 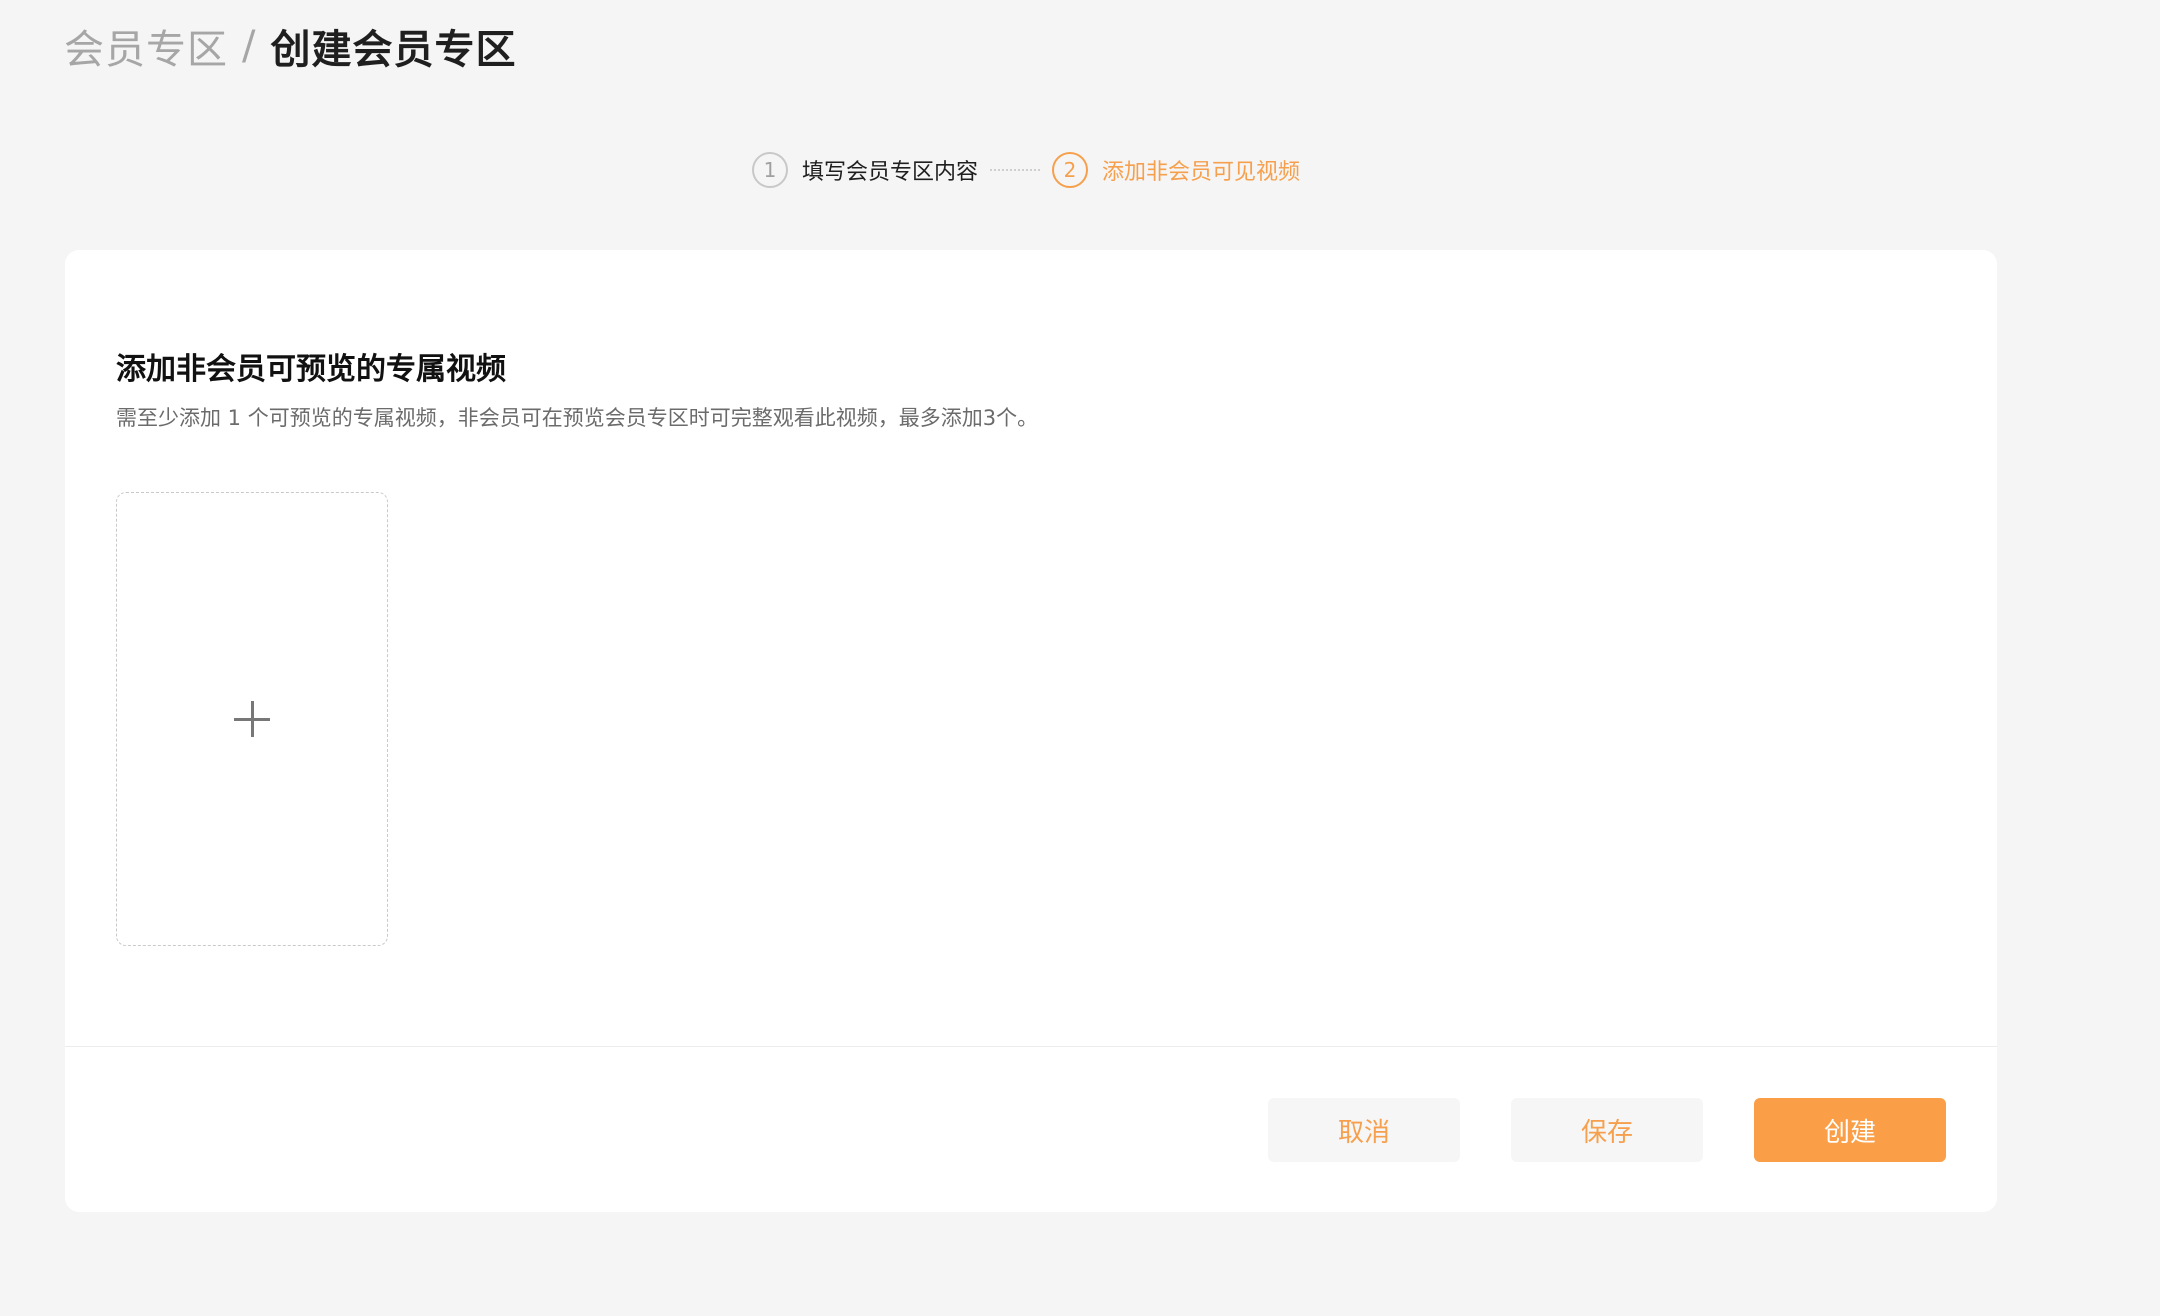 What do you see at coordinates (1015, 170) in the screenshot?
I see `step-connector` at bounding box center [1015, 170].